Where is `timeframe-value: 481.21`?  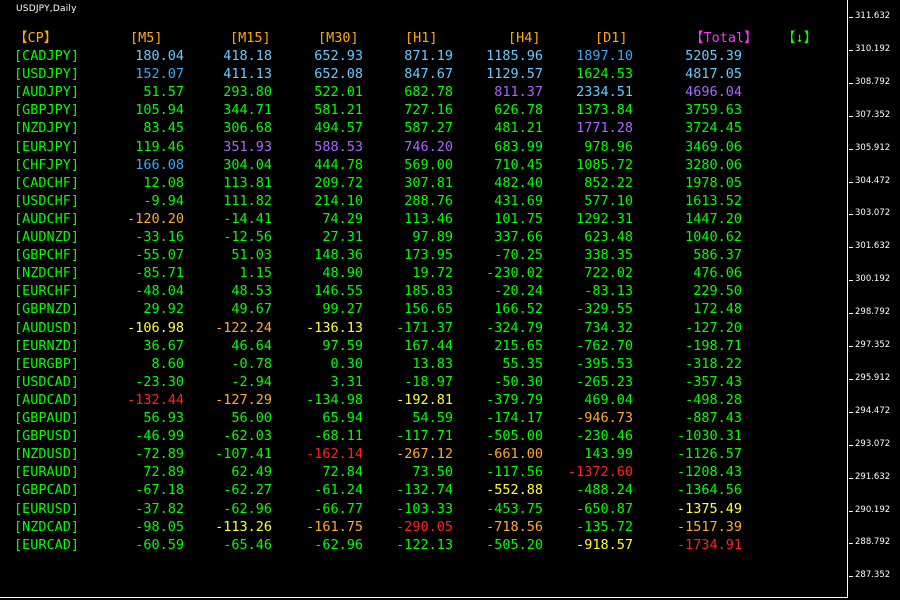 timeframe-value: 481.21 is located at coordinates (518, 128).